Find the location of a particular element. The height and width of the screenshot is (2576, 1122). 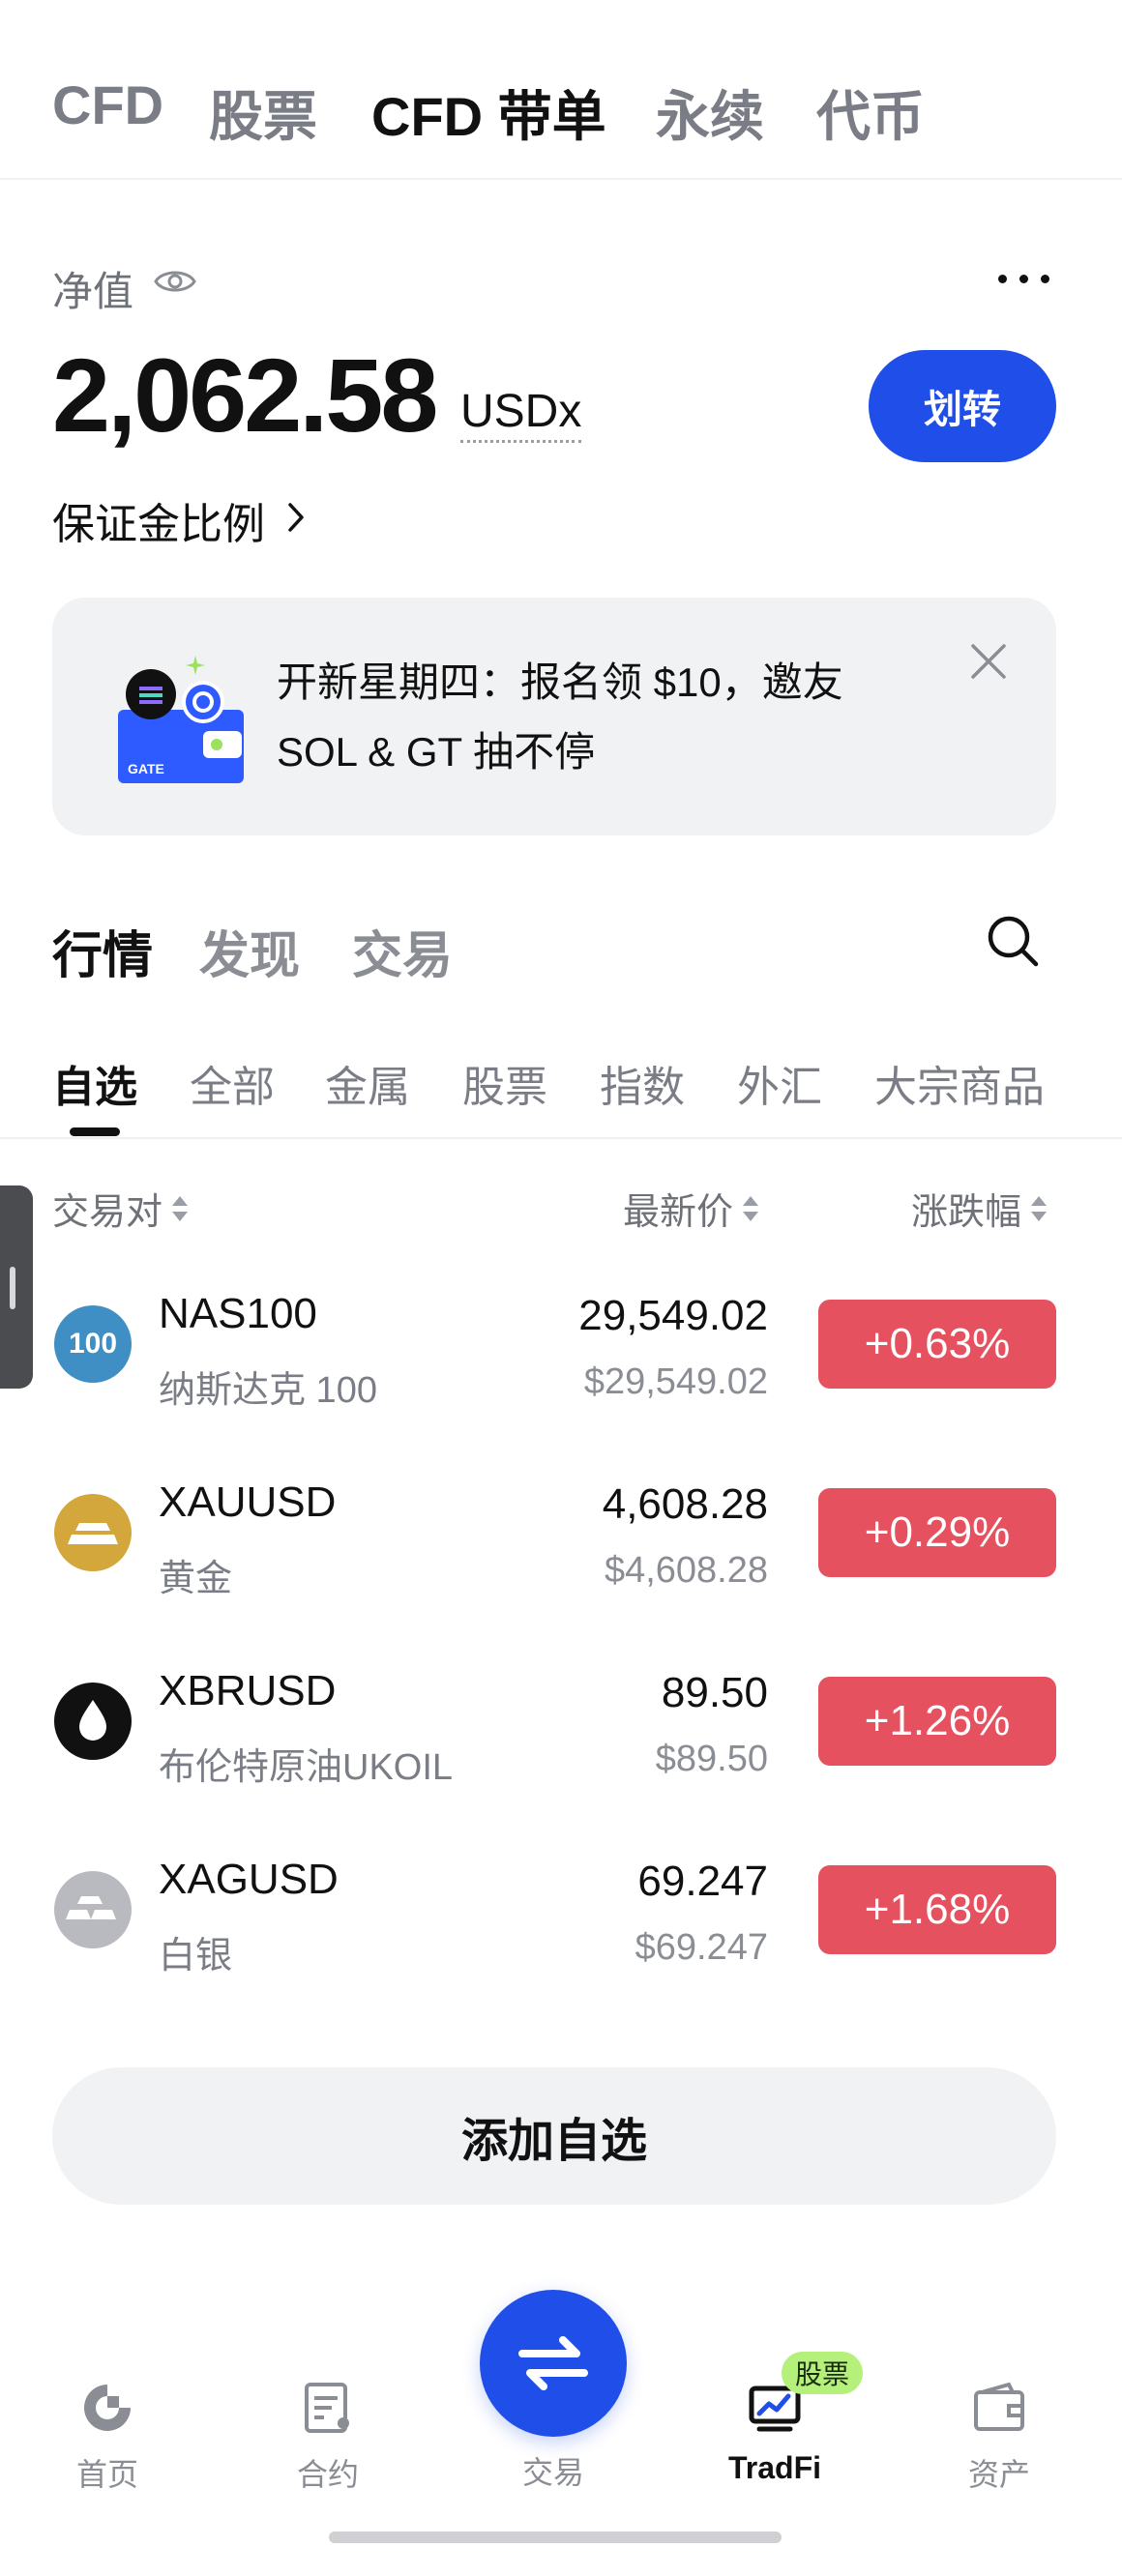

price-usd: $29,549.02 is located at coordinates (675, 1381).